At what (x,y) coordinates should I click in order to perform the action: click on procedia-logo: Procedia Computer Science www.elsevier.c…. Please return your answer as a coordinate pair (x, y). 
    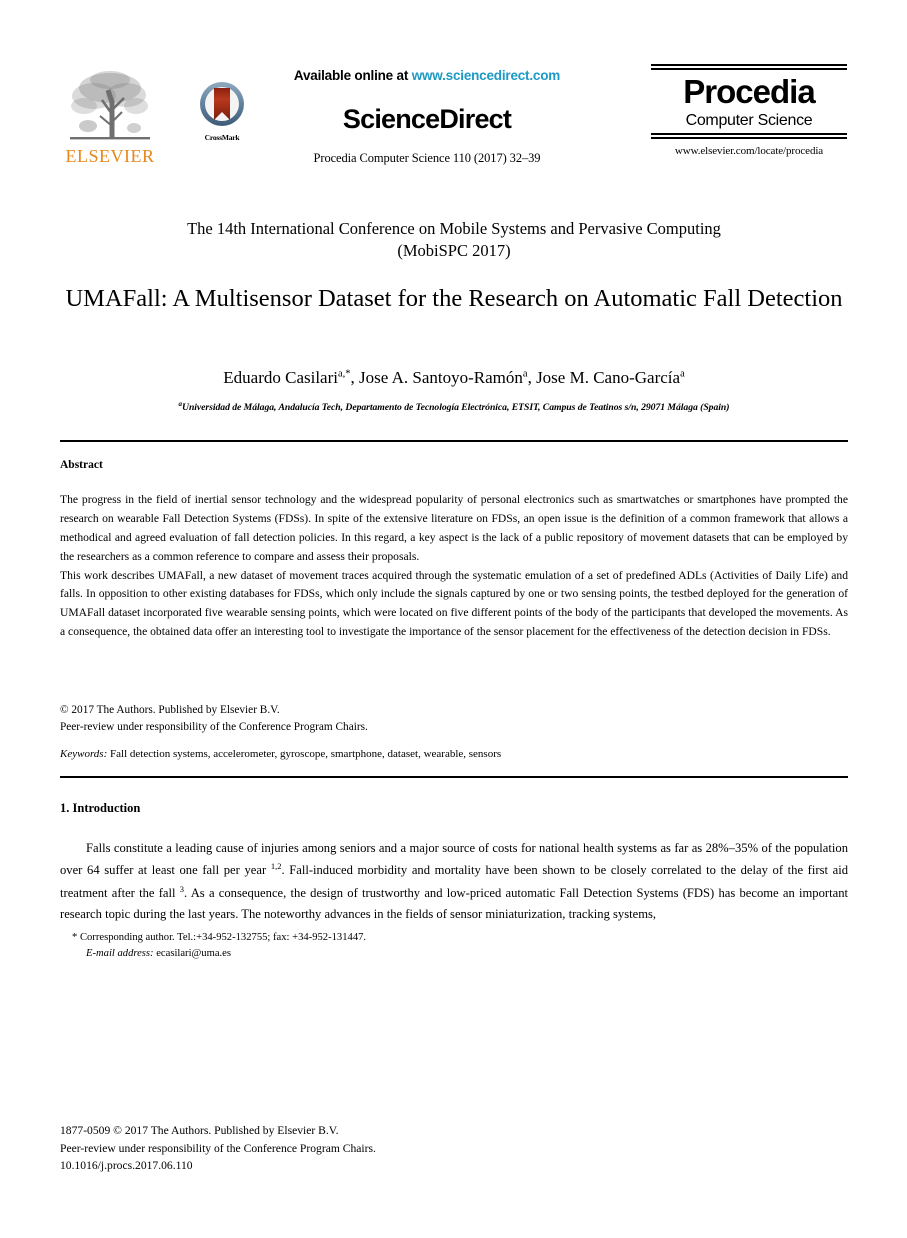
    Looking at the image, I should click on (749, 110).